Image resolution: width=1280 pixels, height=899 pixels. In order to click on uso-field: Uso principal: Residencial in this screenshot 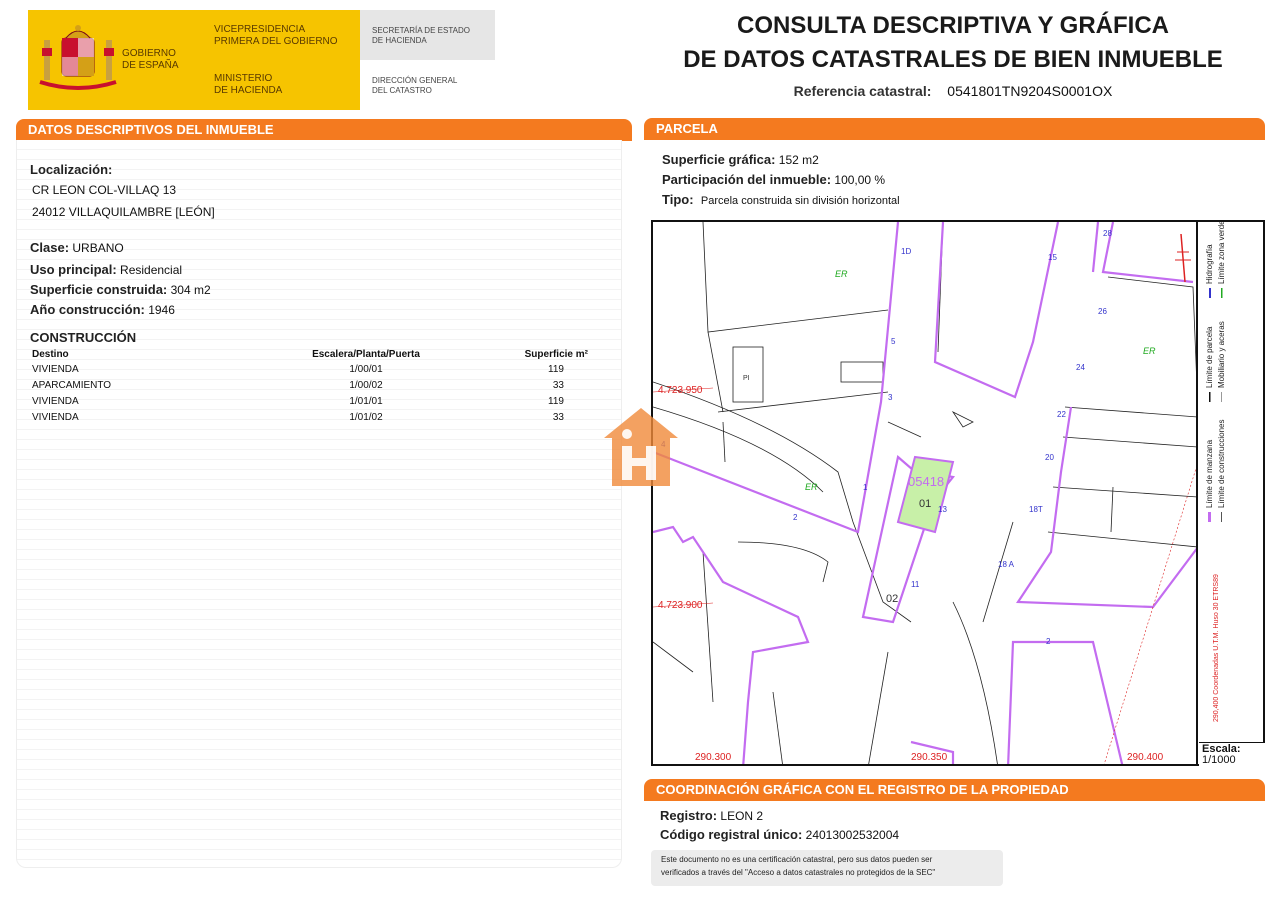, I will do `click(106, 269)`.